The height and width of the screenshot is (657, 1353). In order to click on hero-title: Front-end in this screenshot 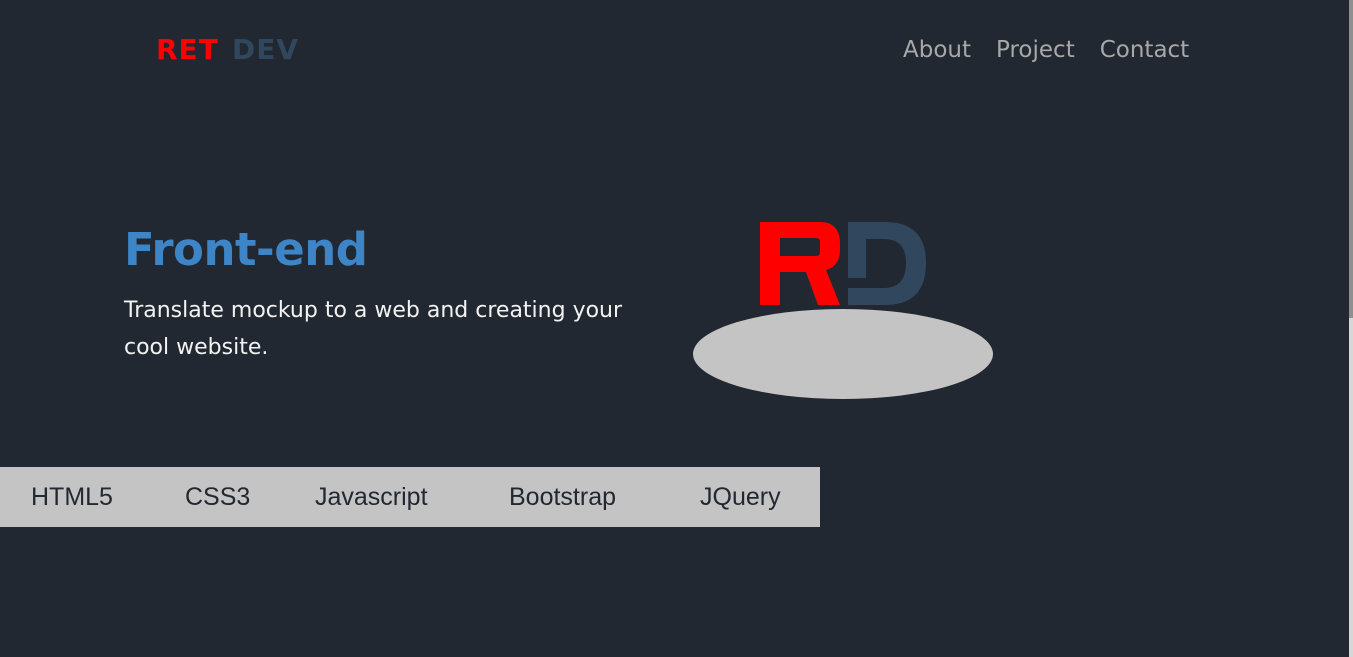, I will do `click(246, 249)`.